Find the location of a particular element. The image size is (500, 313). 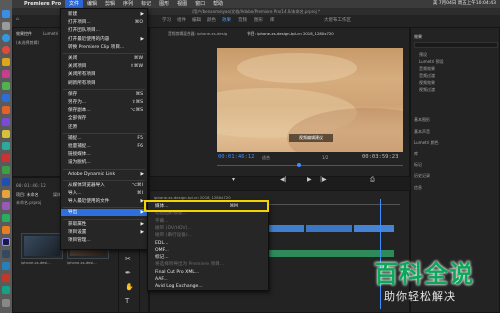

file-menu-item: 保存副本... ⌥⌘S is located at coordinates (104, 110).